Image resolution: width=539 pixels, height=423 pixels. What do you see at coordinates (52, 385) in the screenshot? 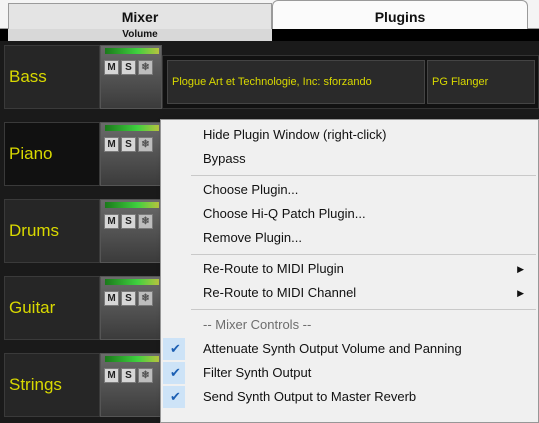
I see `track-name-strings: Strings` at bounding box center [52, 385].